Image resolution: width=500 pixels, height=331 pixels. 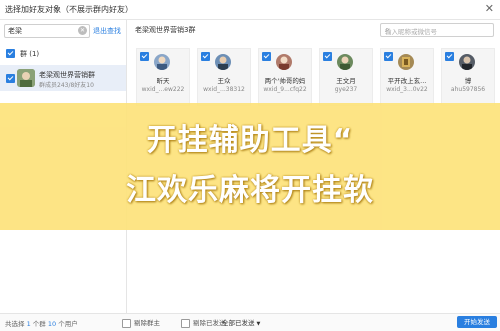 I want to click on member-name: 两个'帅哥的妈, so click(x=285, y=81).